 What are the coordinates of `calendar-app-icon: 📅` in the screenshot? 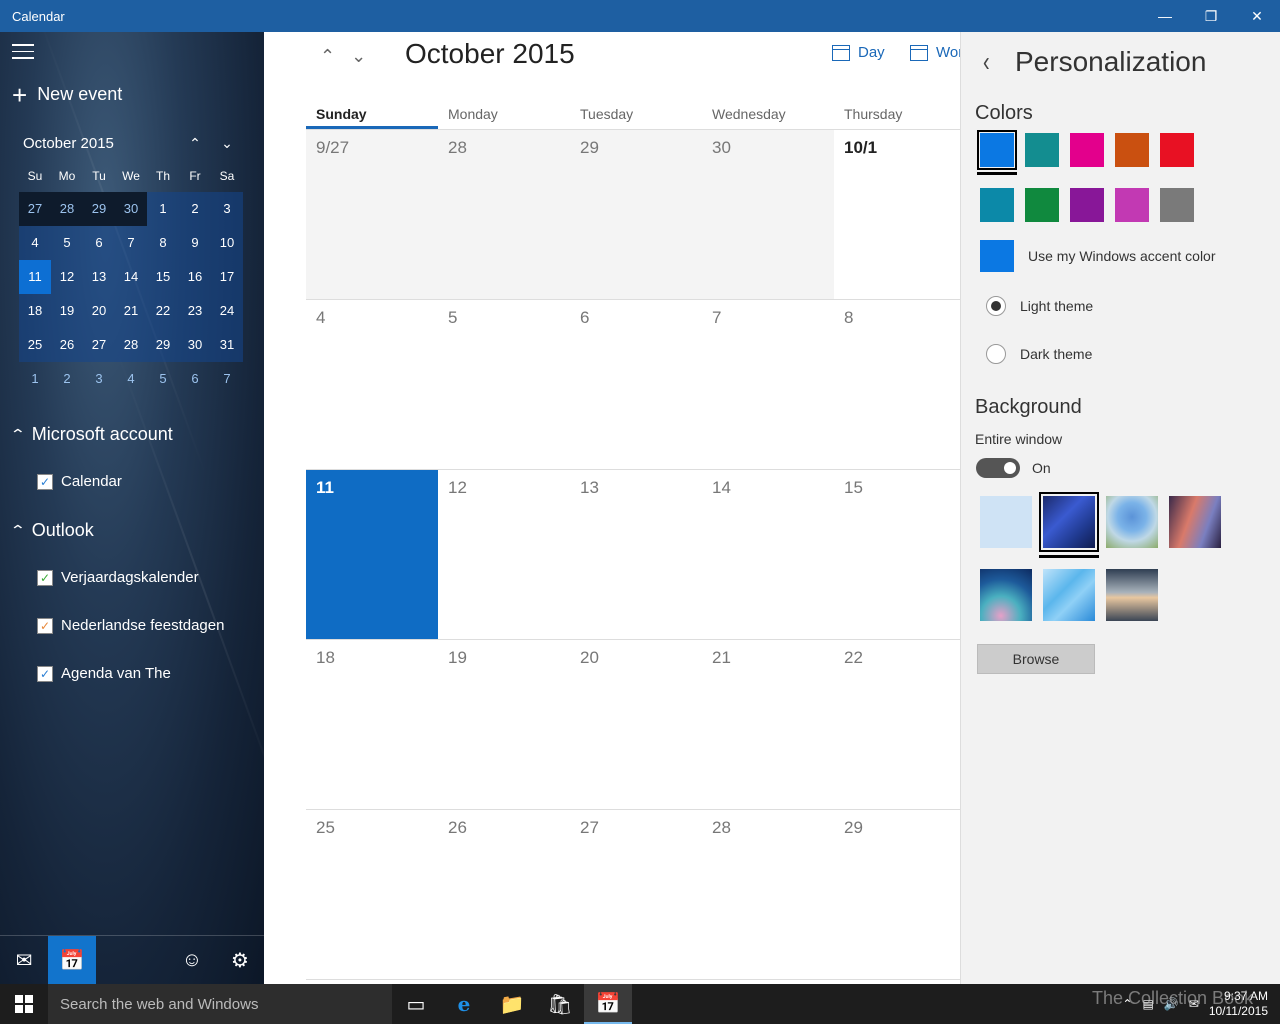 It's located at (608, 1004).